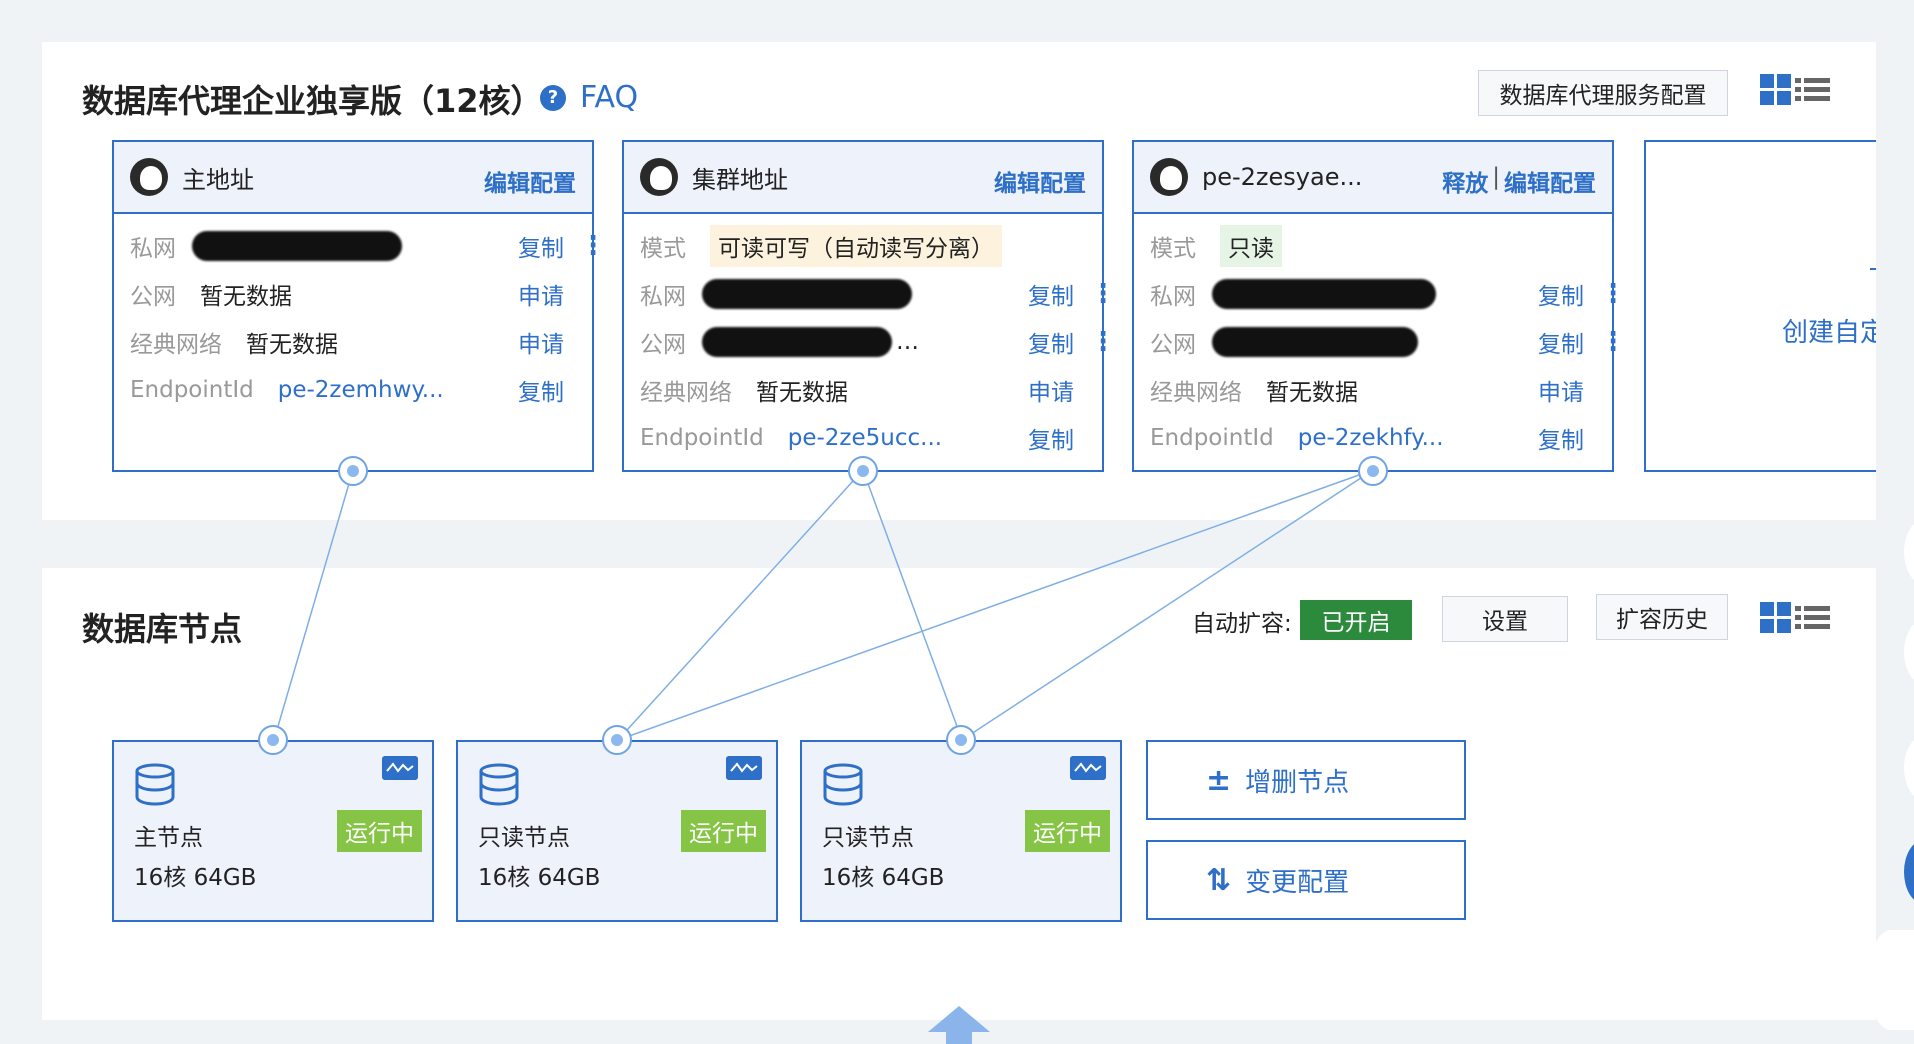 The image size is (1914, 1044). Describe the element at coordinates (553, 97) in the screenshot. I see `question-circle-icon: ?` at that location.